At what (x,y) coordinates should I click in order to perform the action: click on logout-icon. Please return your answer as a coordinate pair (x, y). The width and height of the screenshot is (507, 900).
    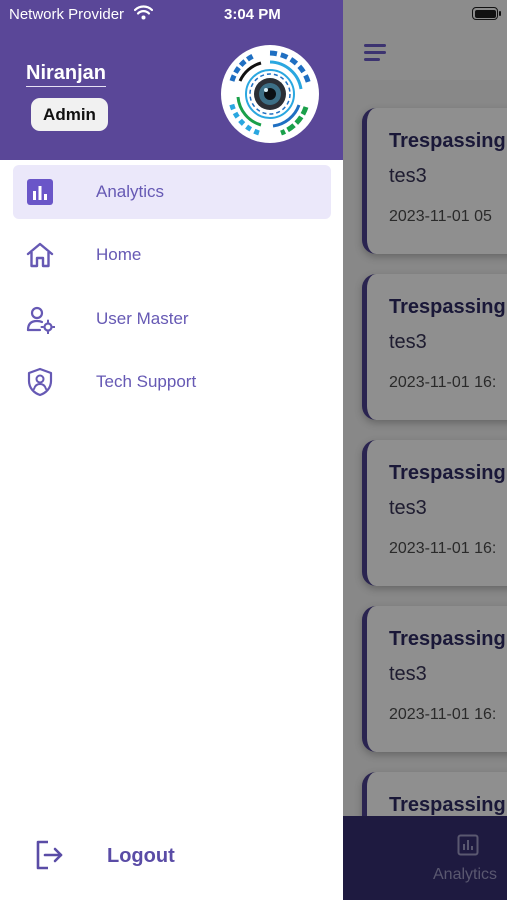
    Looking at the image, I should click on (49, 855).